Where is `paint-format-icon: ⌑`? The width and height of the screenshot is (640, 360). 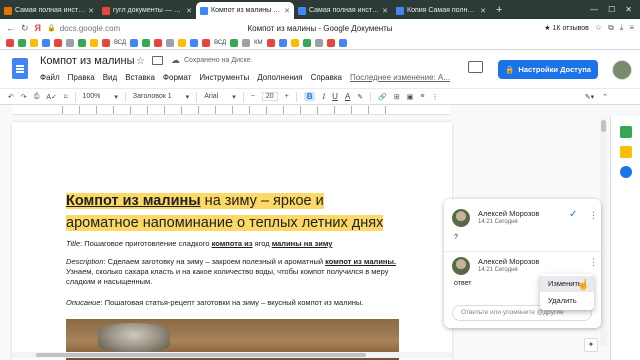 paint-format-icon: ⌑ is located at coordinates (66, 97).